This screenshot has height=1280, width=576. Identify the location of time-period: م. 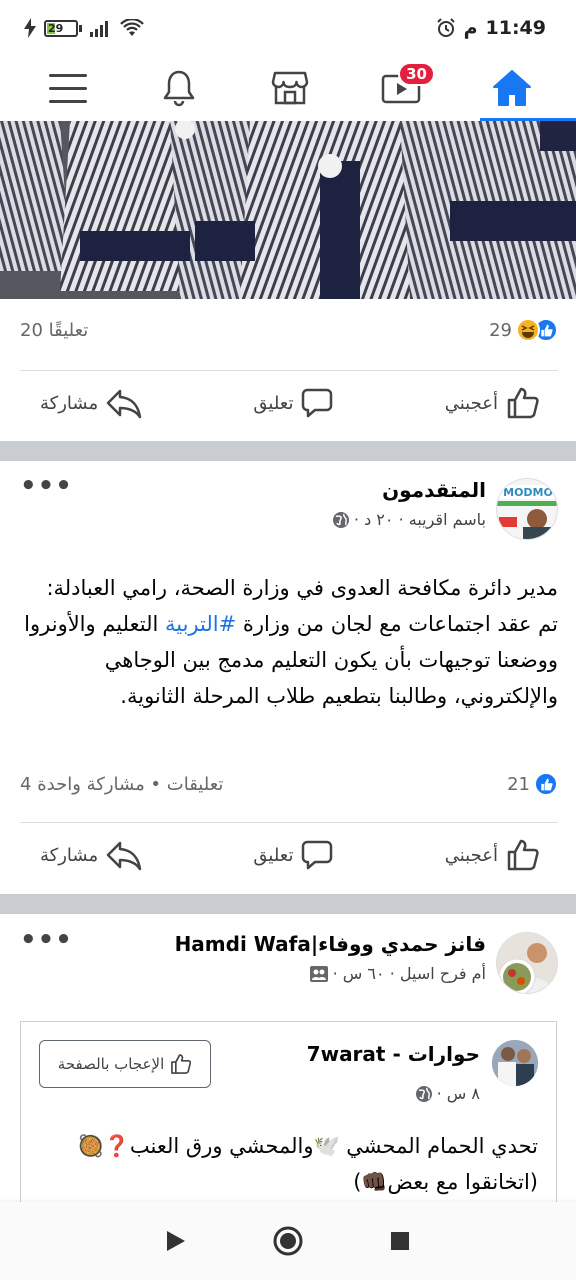
(470, 28).